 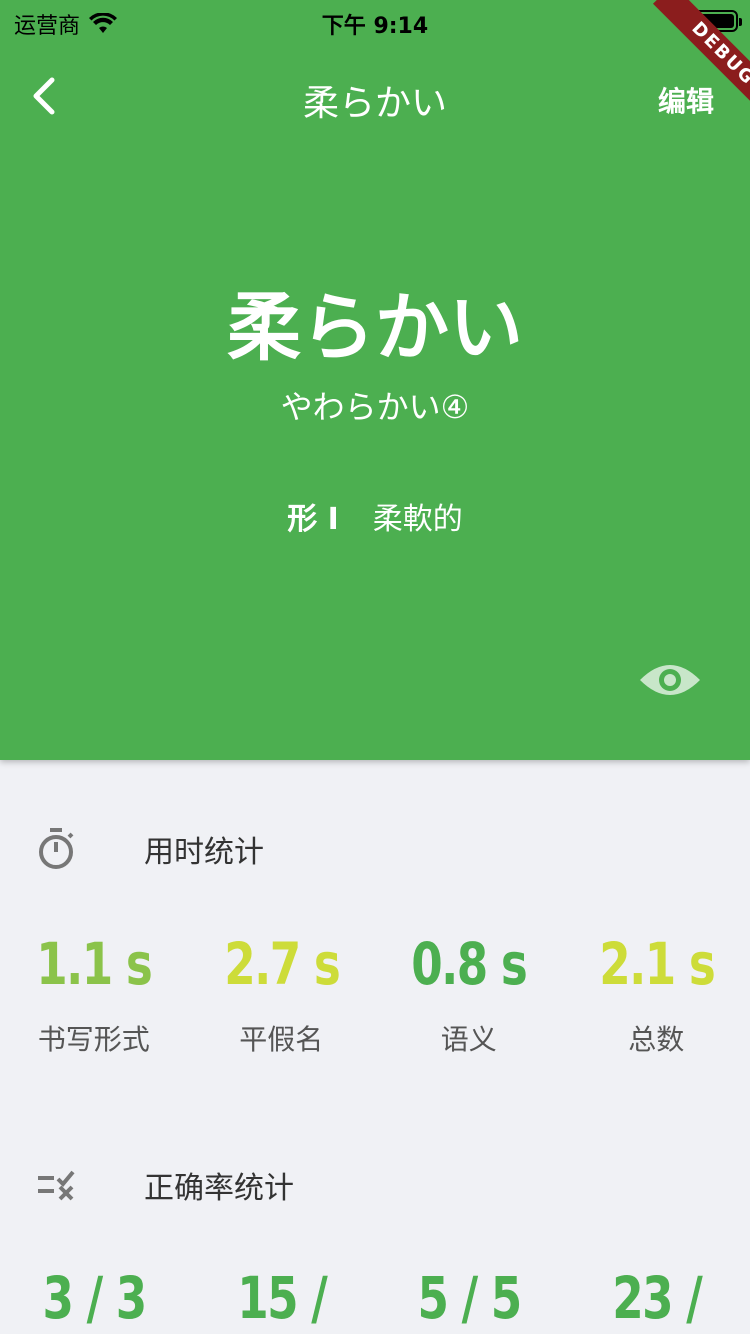 What do you see at coordinates (282, 964) in the screenshot?
I see `stat-value: 2.7 s` at bounding box center [282, 964].